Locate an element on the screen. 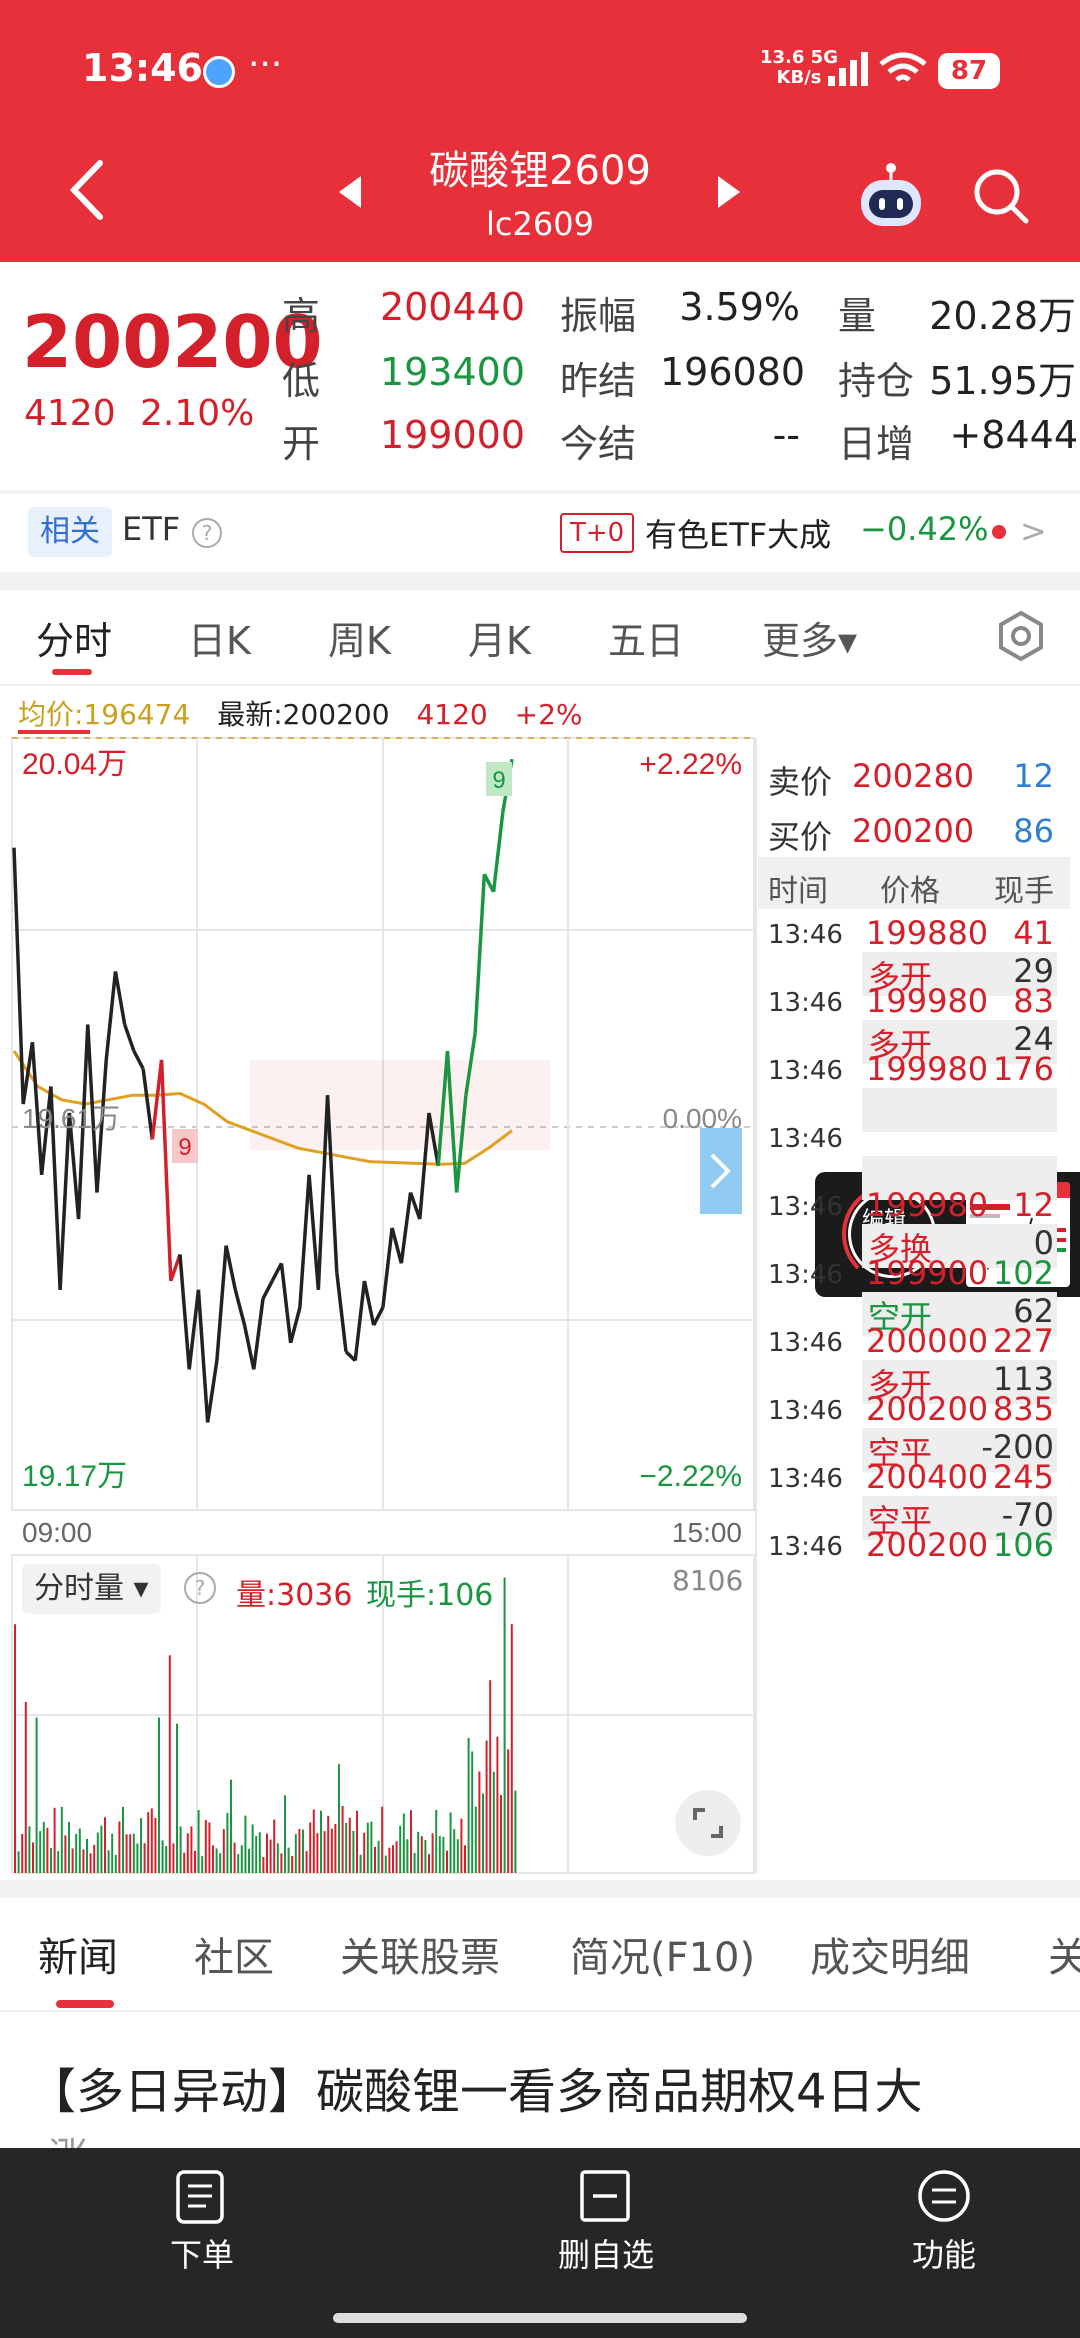 Image resolution: width=1080 pixels, height=2338 pixels. robot-assistant-icon is located at coordinates (891, 196).